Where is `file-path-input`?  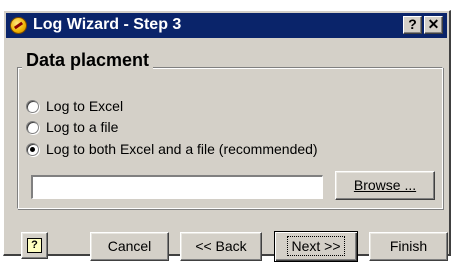 file-path-input is located at coordinates (177, 187).